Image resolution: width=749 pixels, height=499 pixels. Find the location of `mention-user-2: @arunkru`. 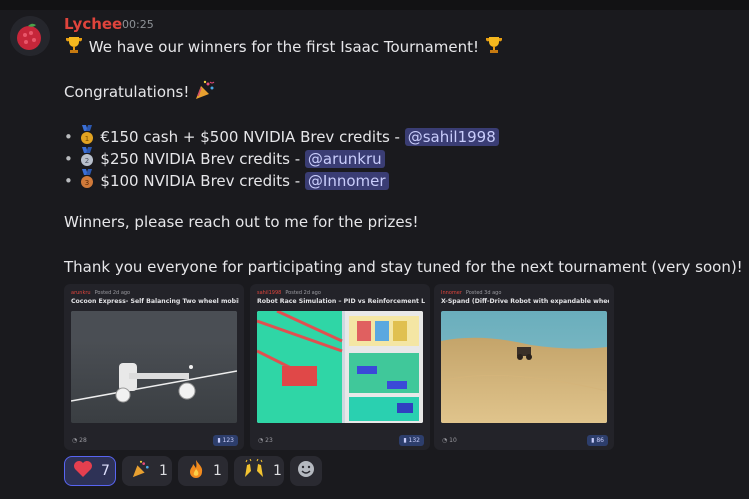

mention-user-2: @arunkru is located at coordinates (344, 159).